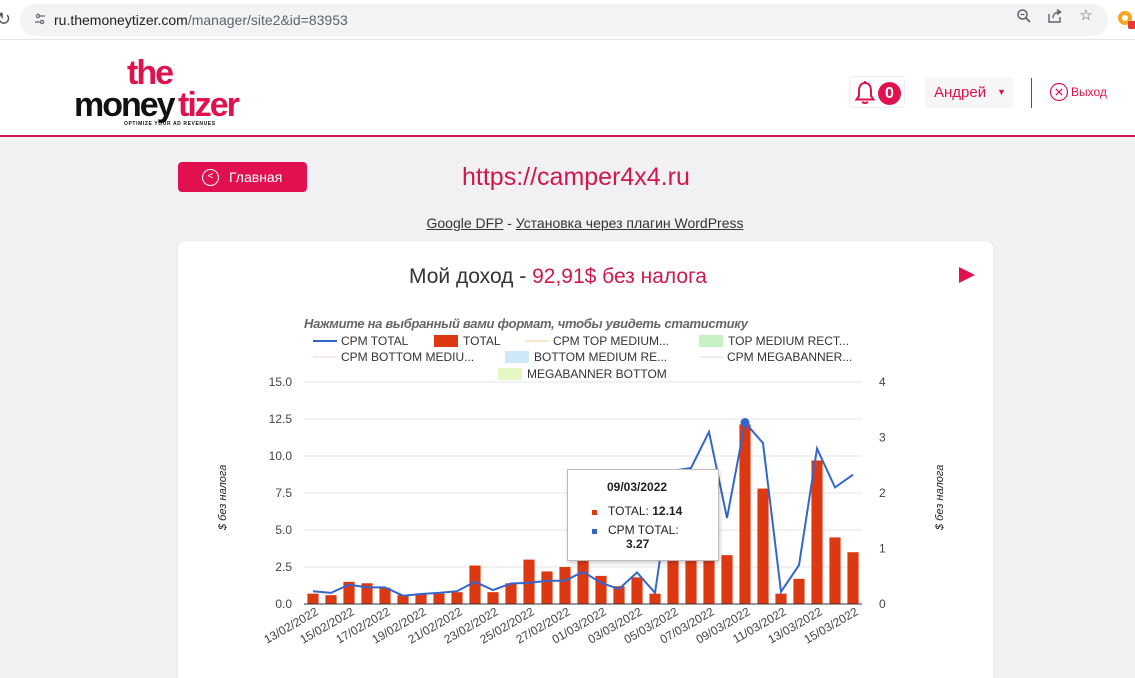  I want to click on right-tick-label: 0, so click(882, 604).